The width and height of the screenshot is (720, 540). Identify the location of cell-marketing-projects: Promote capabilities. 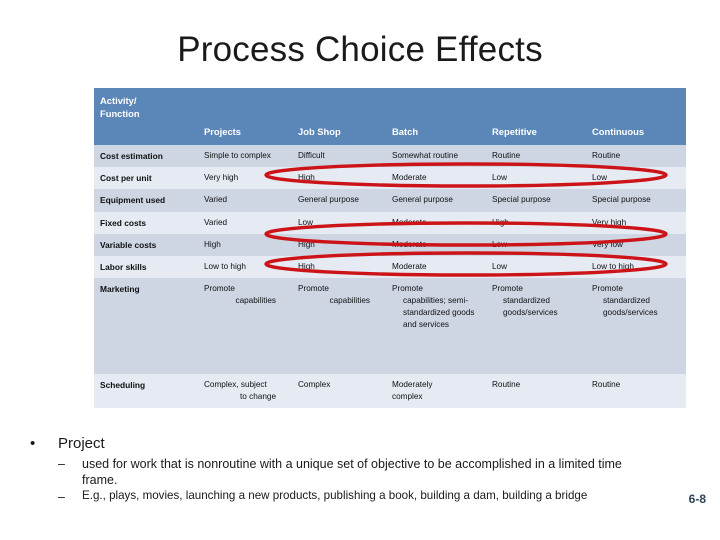
(245, 326).